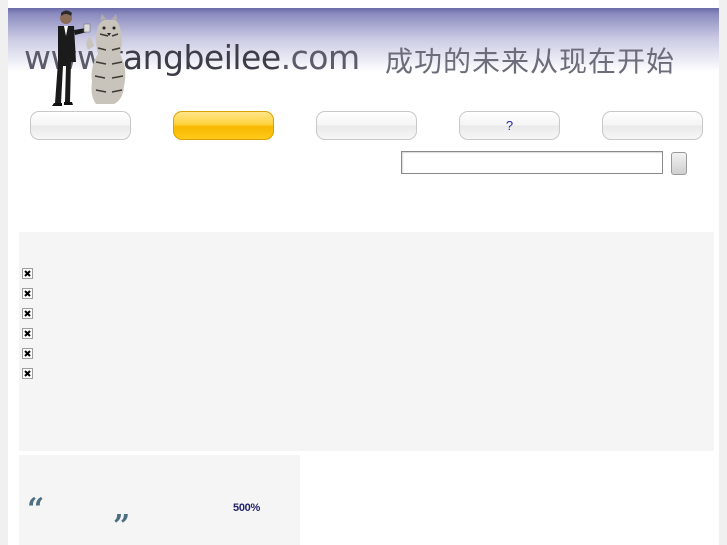  Describe the element at coordinates (532, 162) in the screenshot. I see `search-input` at that location.